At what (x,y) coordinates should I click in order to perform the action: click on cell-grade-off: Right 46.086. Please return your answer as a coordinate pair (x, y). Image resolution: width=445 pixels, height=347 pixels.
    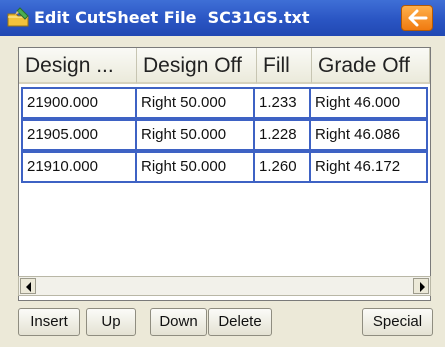
    Looking at the image, I should click on (368, 135).